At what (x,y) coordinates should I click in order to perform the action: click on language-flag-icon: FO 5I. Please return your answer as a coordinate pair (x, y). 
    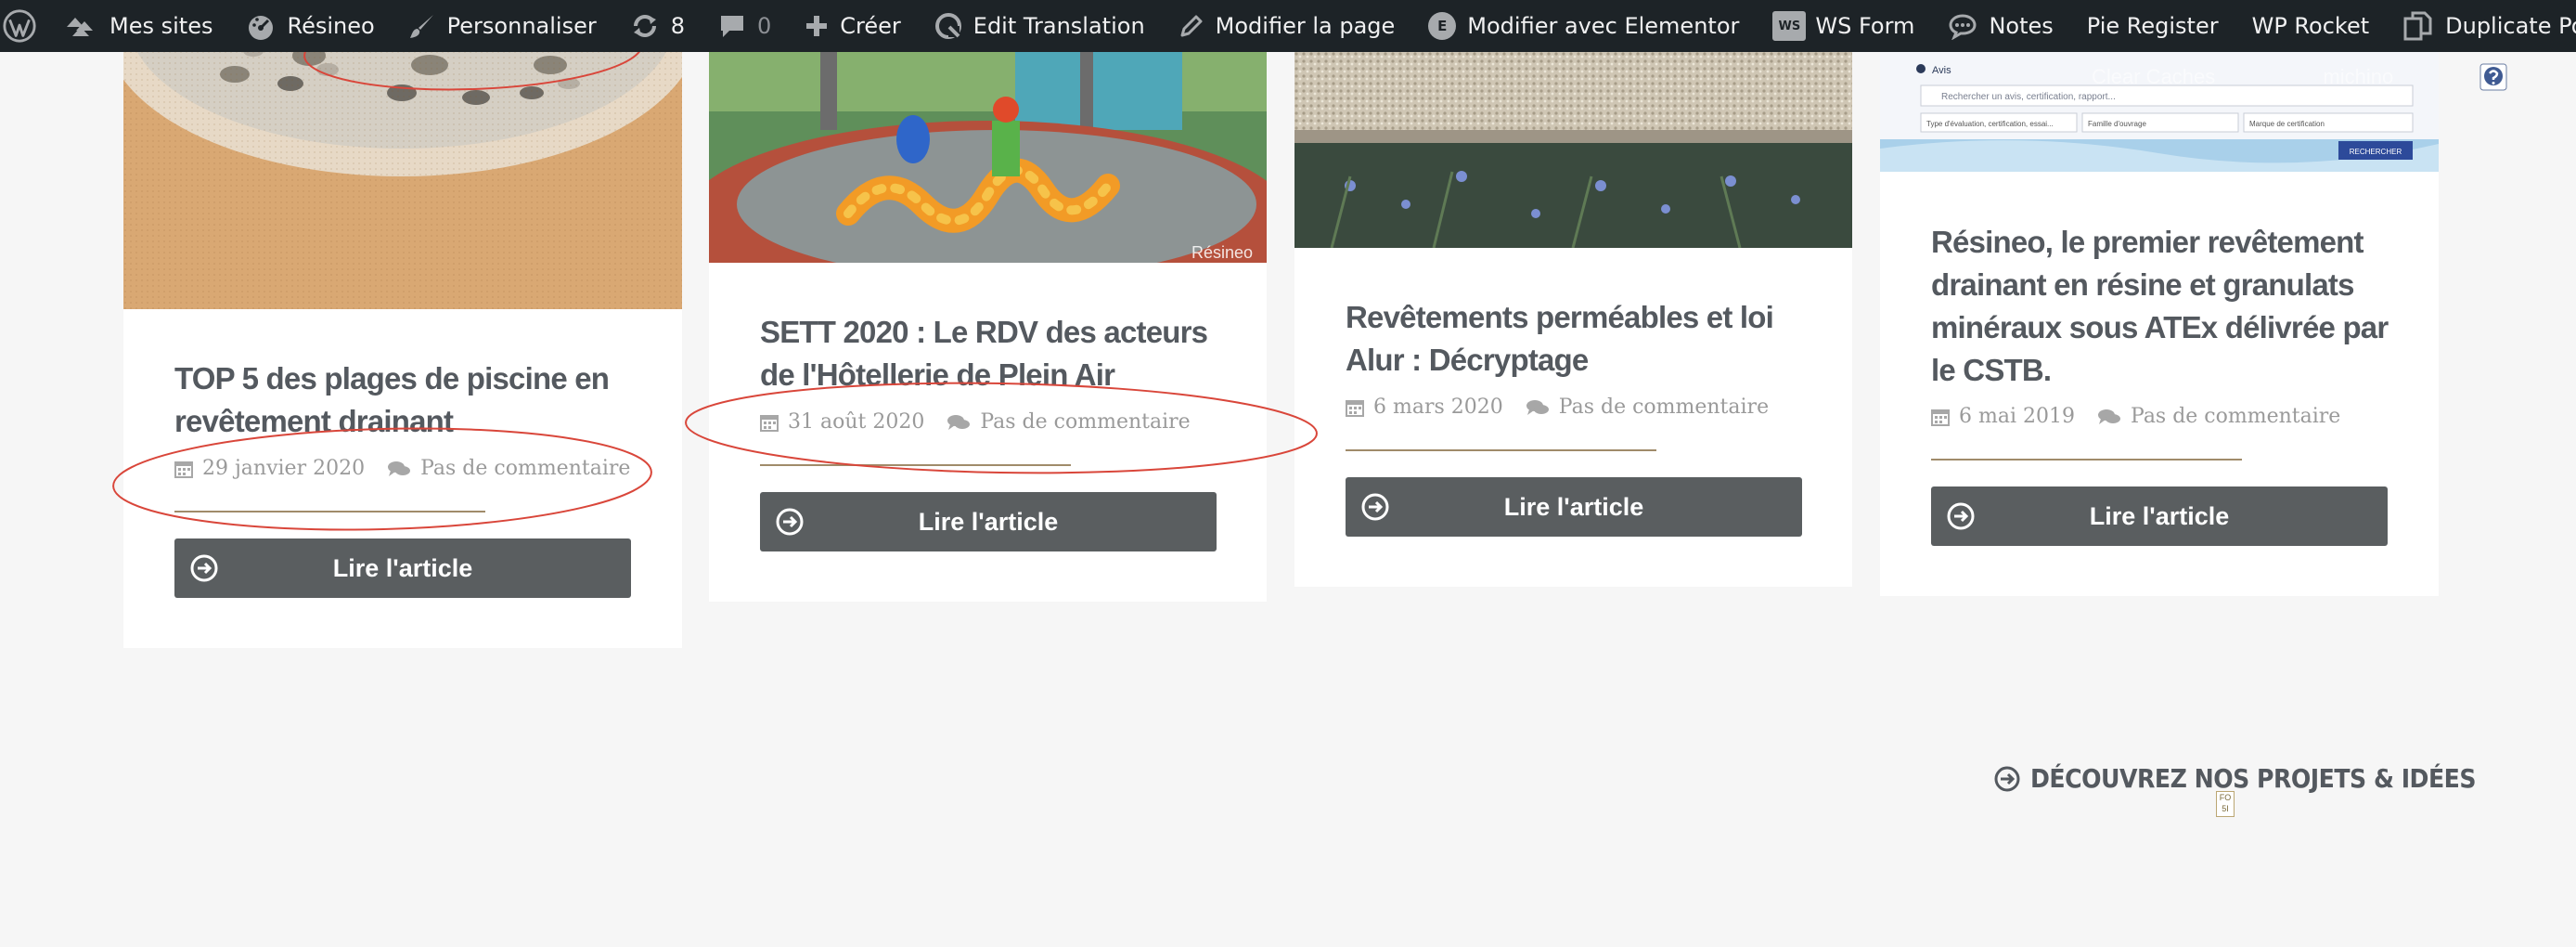
    Looking at the image, I should click on (2225, 804).